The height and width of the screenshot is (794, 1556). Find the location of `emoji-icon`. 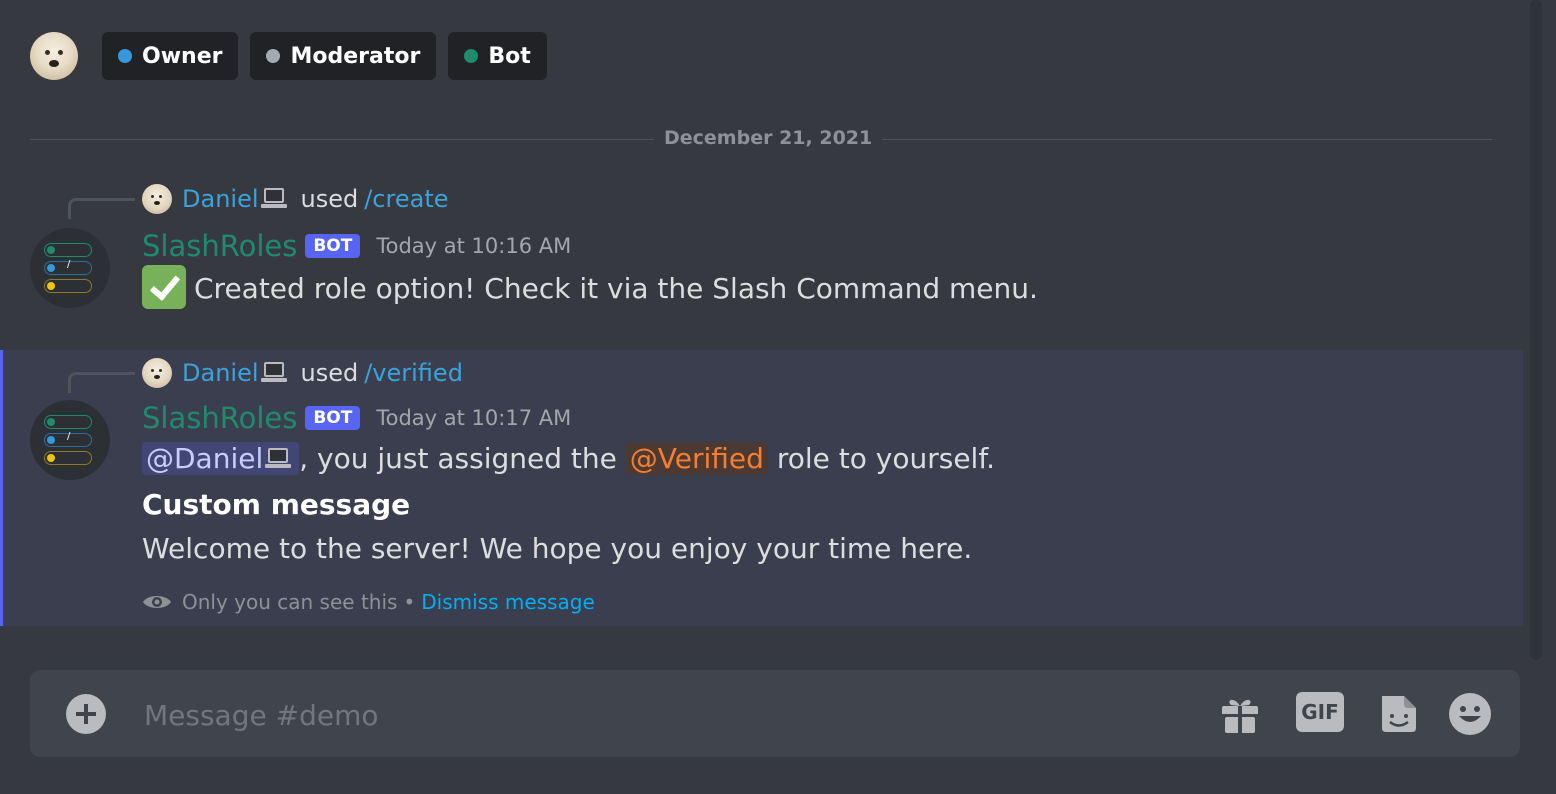

emoji-icon is located at coordinates (1470, 714).